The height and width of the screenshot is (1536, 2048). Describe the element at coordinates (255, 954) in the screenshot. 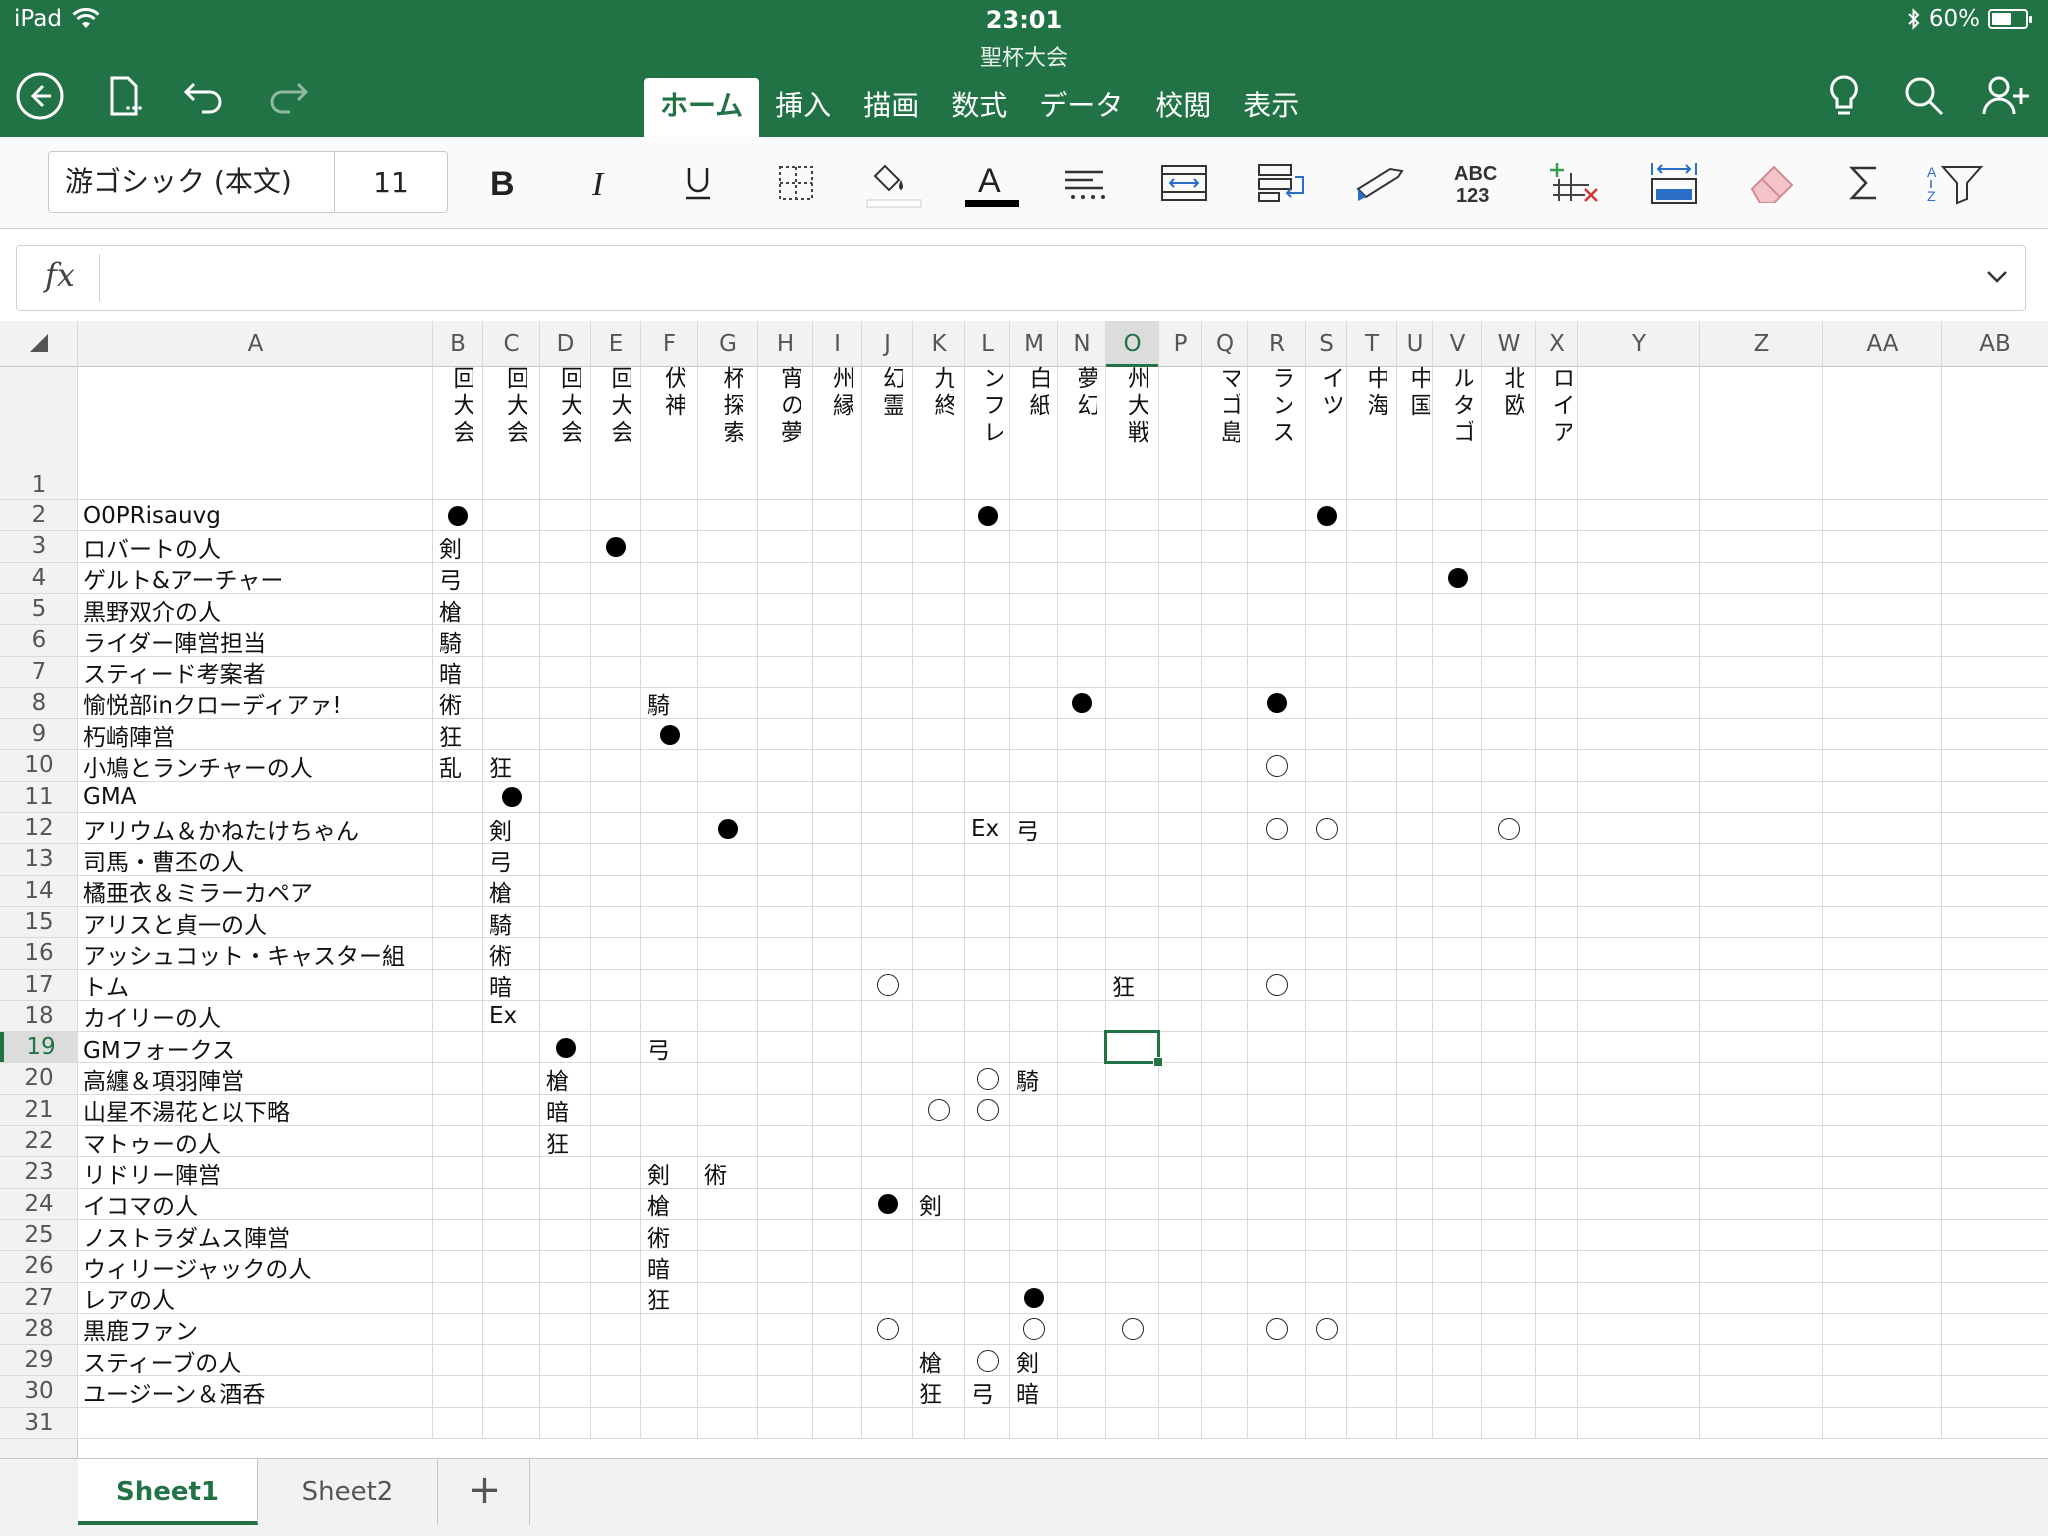

I see `name-cell-16: アッシュコット・キャスター組` at that location.